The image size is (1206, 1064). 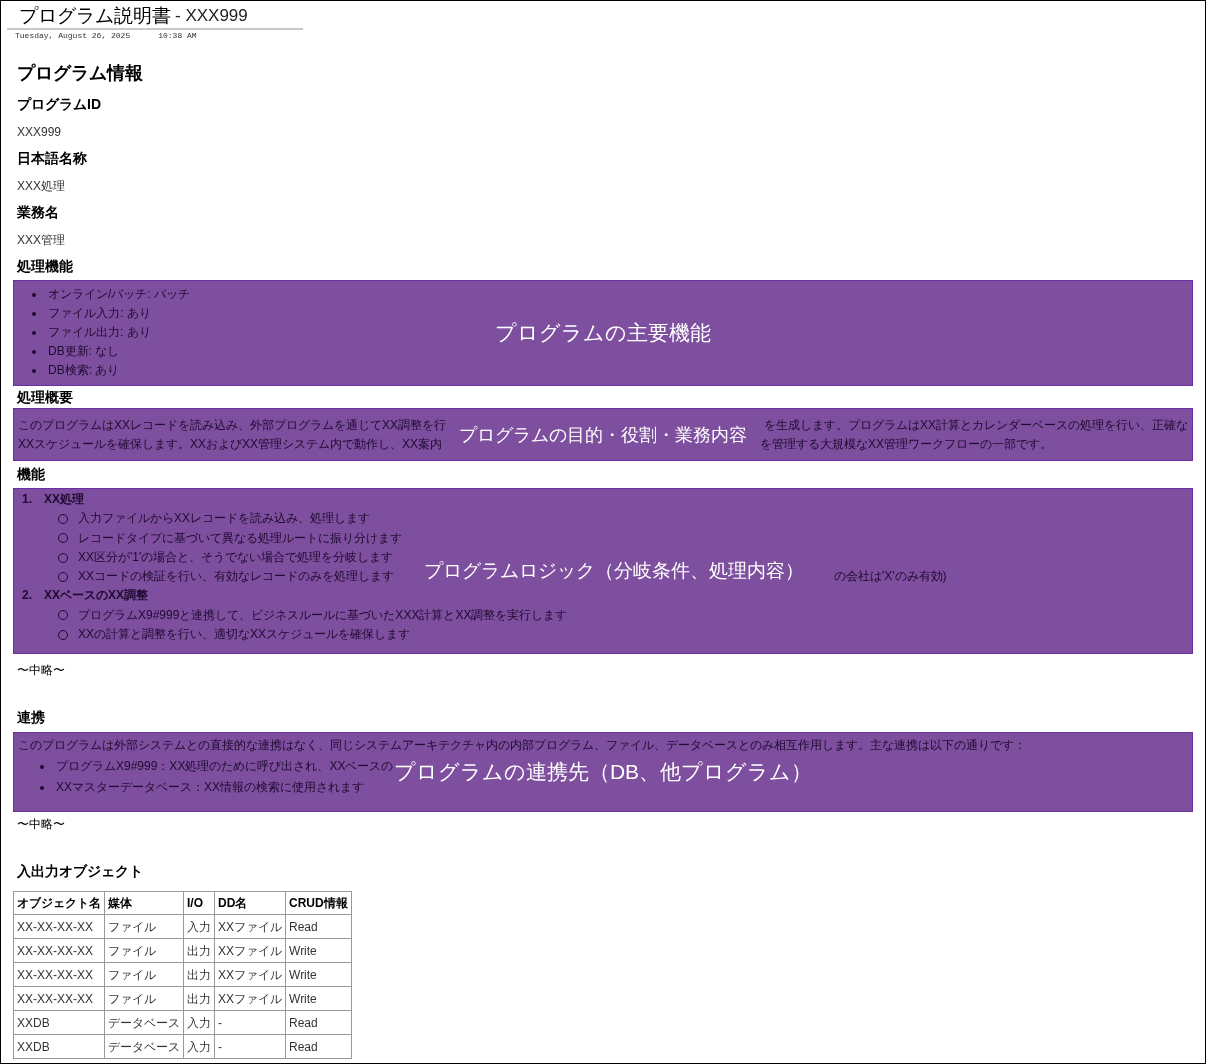 What do you see at coordinates (250, 903) in the screenshot?
I see `column-header: DD名` at bounding box center [250, 903].